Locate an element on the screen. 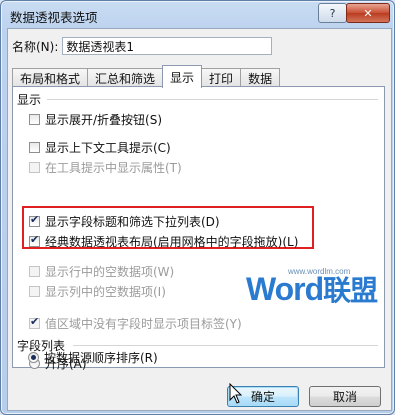  option-show-item-labels: 值区域中没有字段时显示项目标签(Y) is located at coordinates (135, 323).